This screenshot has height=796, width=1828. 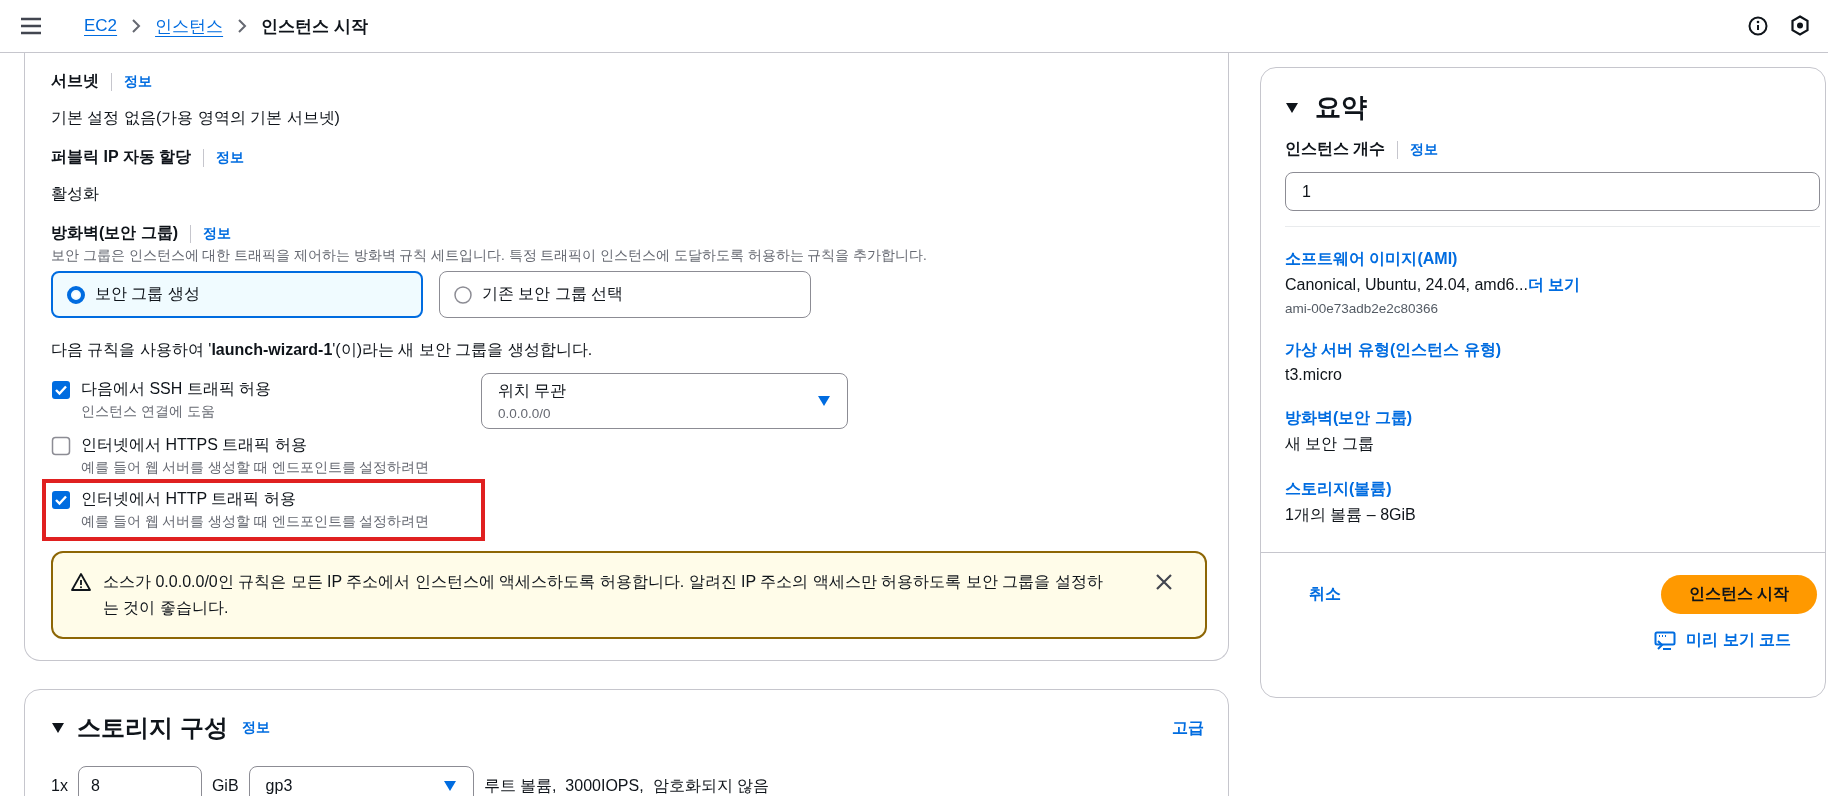 What do you see at coordinates (81, 582) in the screenshot?
I see `warning-icon` at bounding box center [81, 582].